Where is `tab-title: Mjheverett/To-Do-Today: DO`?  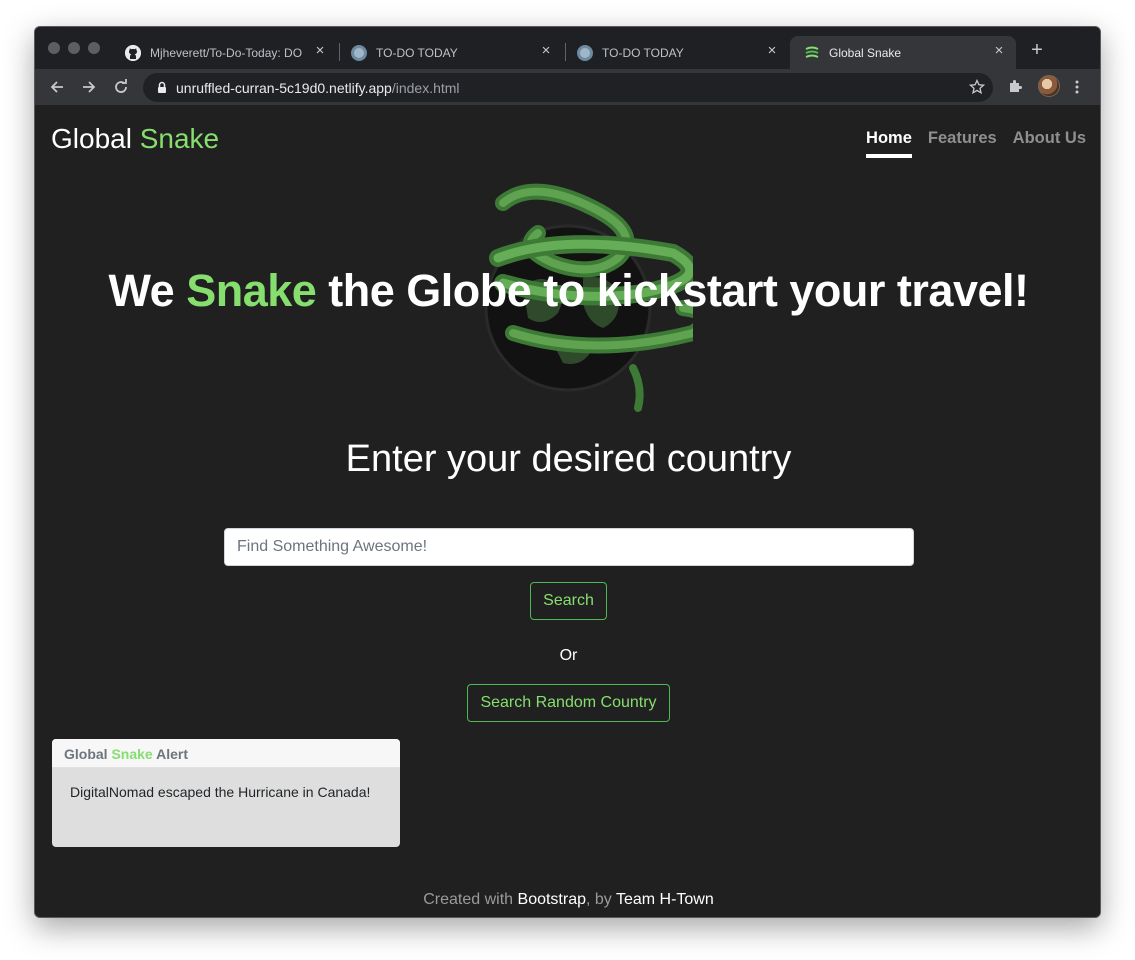
tab-title: Mjheverett/To-Do-Today: DO is located at coordinates (226, 52).